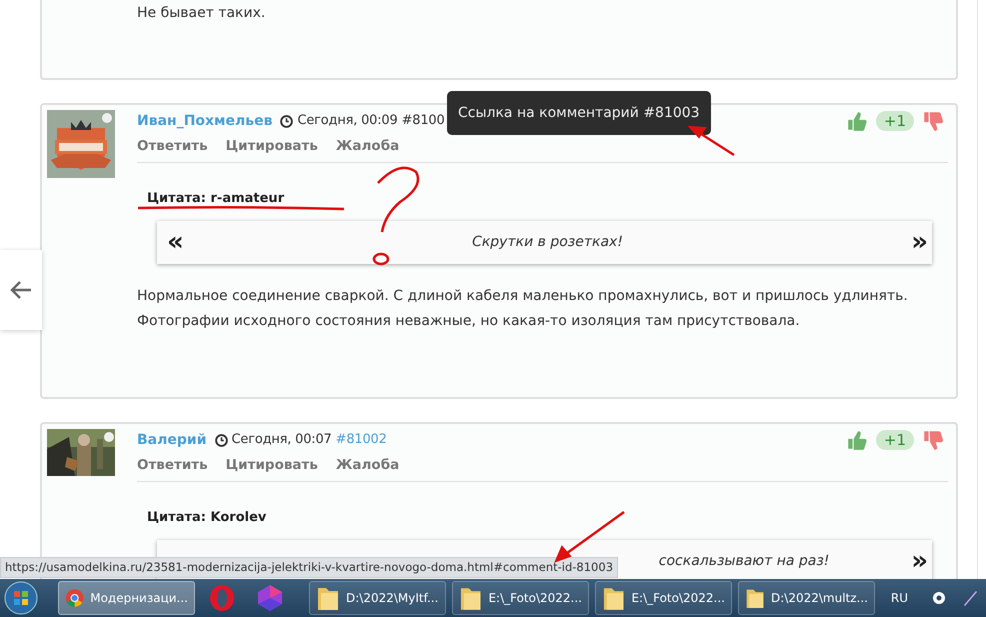  I want to click on tooltip: Ссылка на комментарий #81003, so click(579, 113).